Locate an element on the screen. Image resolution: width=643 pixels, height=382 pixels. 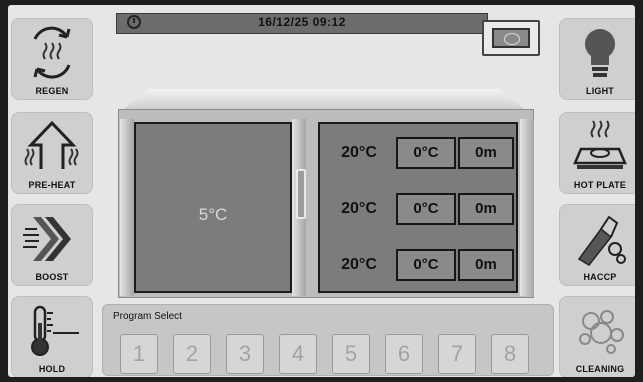
cleaning-icon is located at coordinates (601, 332).